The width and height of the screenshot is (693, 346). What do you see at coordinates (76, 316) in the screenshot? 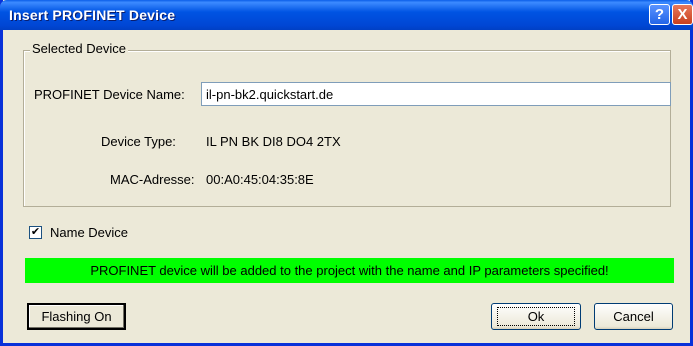
I see `flashing-on-button: Flashing On` at bounding box center [76, 316].